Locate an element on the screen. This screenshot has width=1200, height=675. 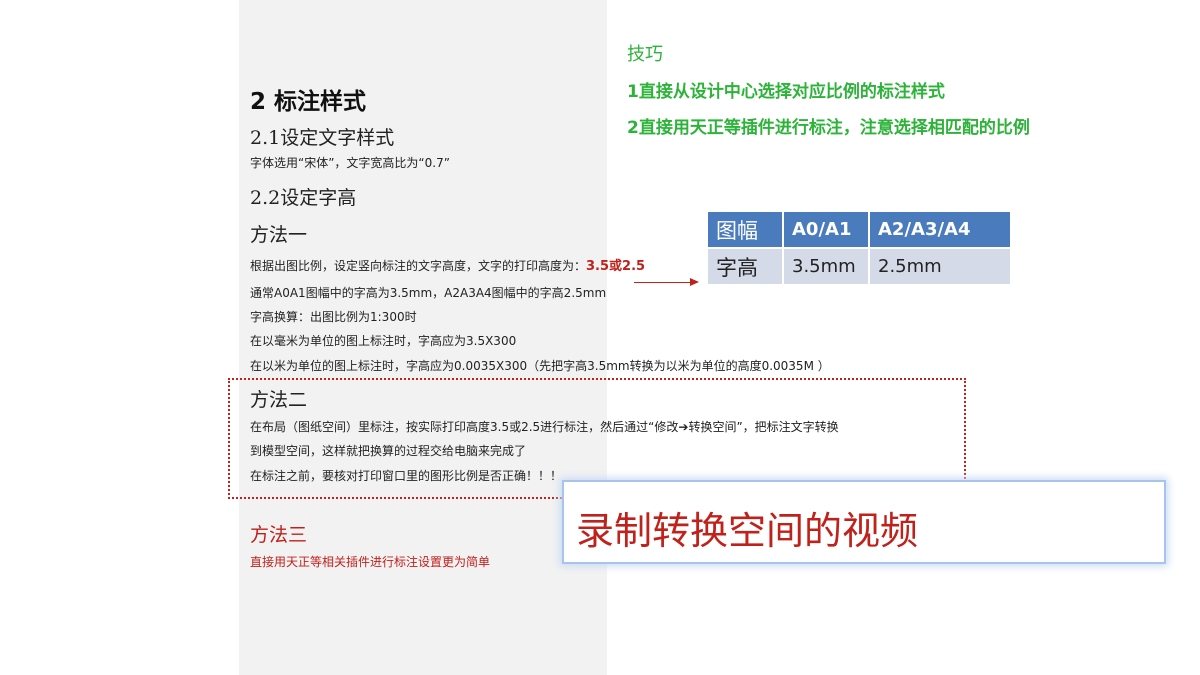
method-two-line-3: 在标注之前，要核对打印窗口里的图形比例是否正确！！！ is located at coordinates (406, 476).